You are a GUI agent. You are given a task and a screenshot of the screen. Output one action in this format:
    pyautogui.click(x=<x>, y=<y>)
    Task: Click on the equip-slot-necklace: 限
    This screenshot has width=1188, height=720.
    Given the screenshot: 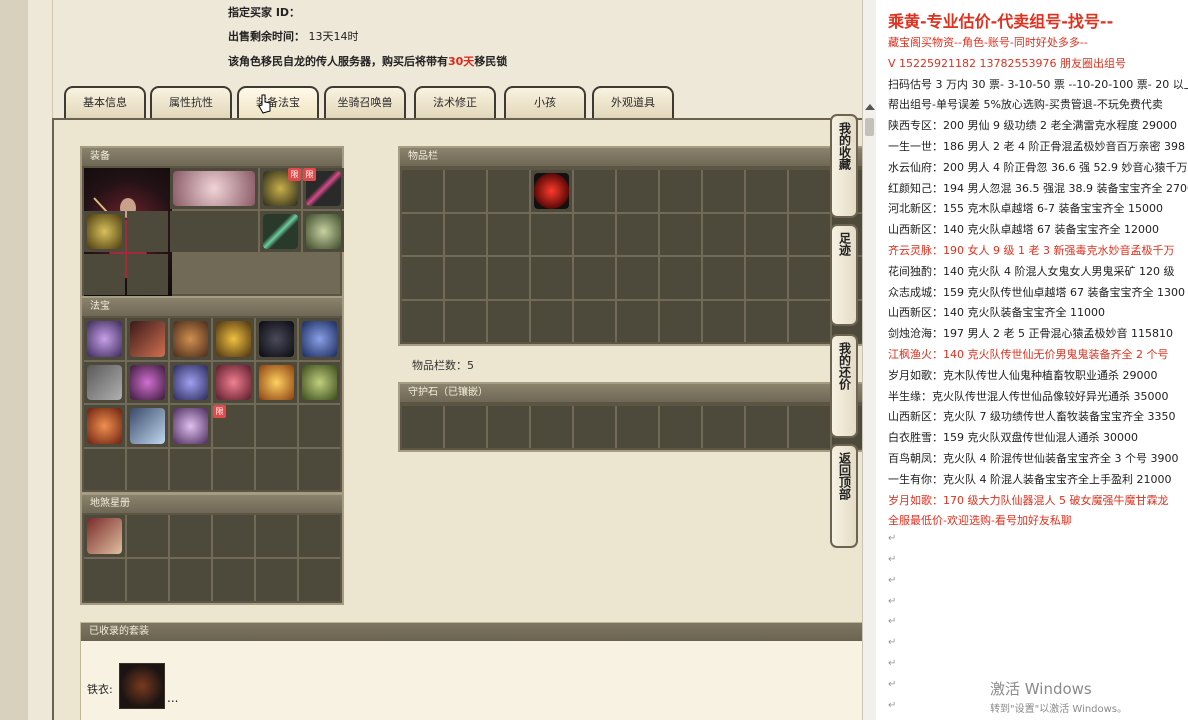 What is the action you would take?
    pyautogui.click(x=280, y=188)
    